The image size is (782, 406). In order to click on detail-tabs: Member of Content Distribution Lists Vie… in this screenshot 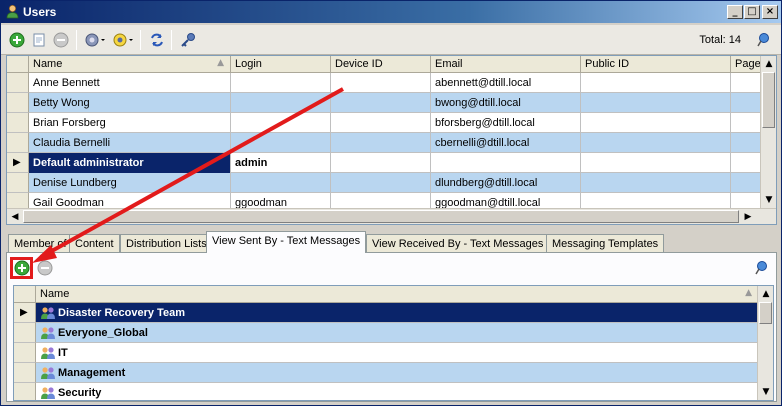, I will do `click(391, 242)`.